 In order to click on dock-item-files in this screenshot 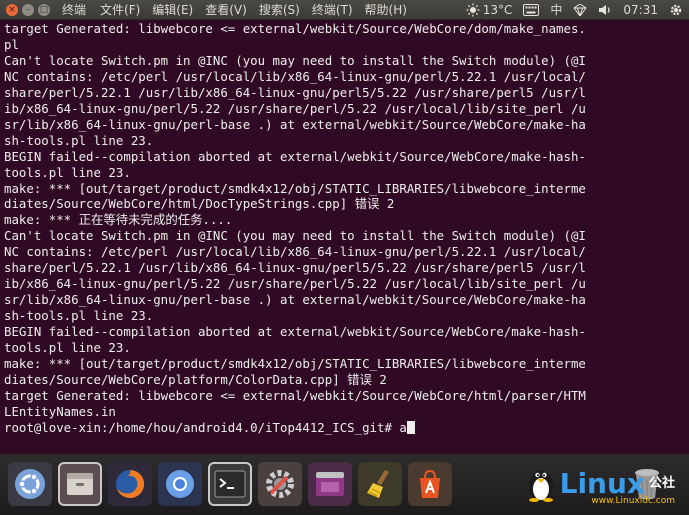, I will do `click(80, 484)`.